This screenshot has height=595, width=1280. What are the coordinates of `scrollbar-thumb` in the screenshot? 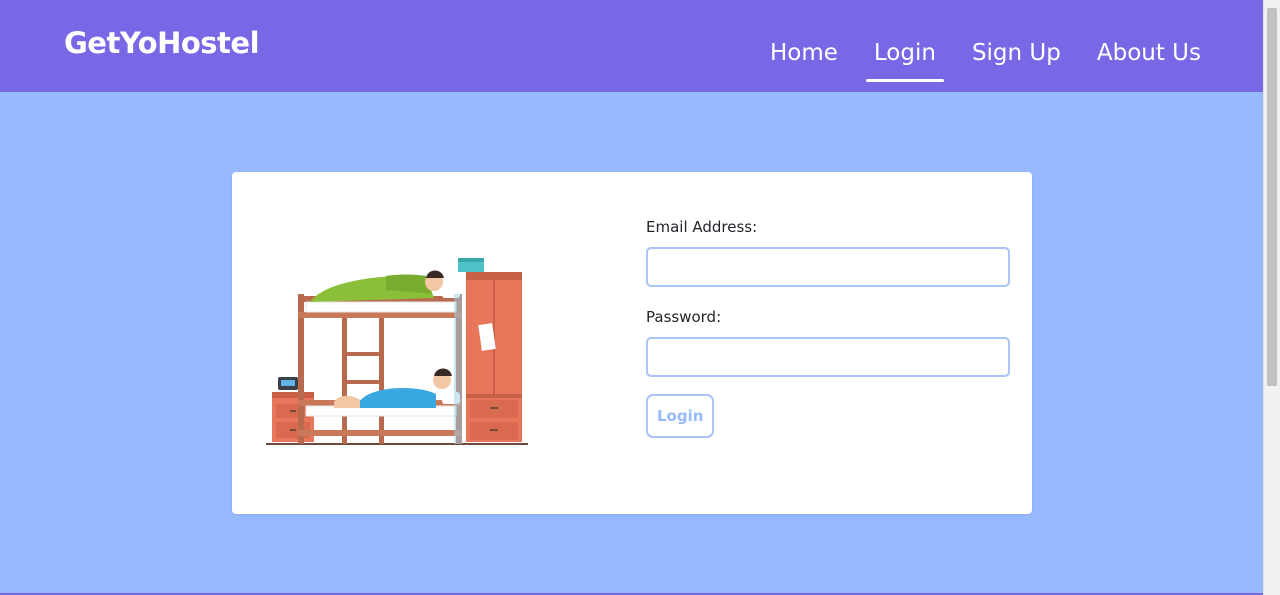 It's located at (1272, 197).